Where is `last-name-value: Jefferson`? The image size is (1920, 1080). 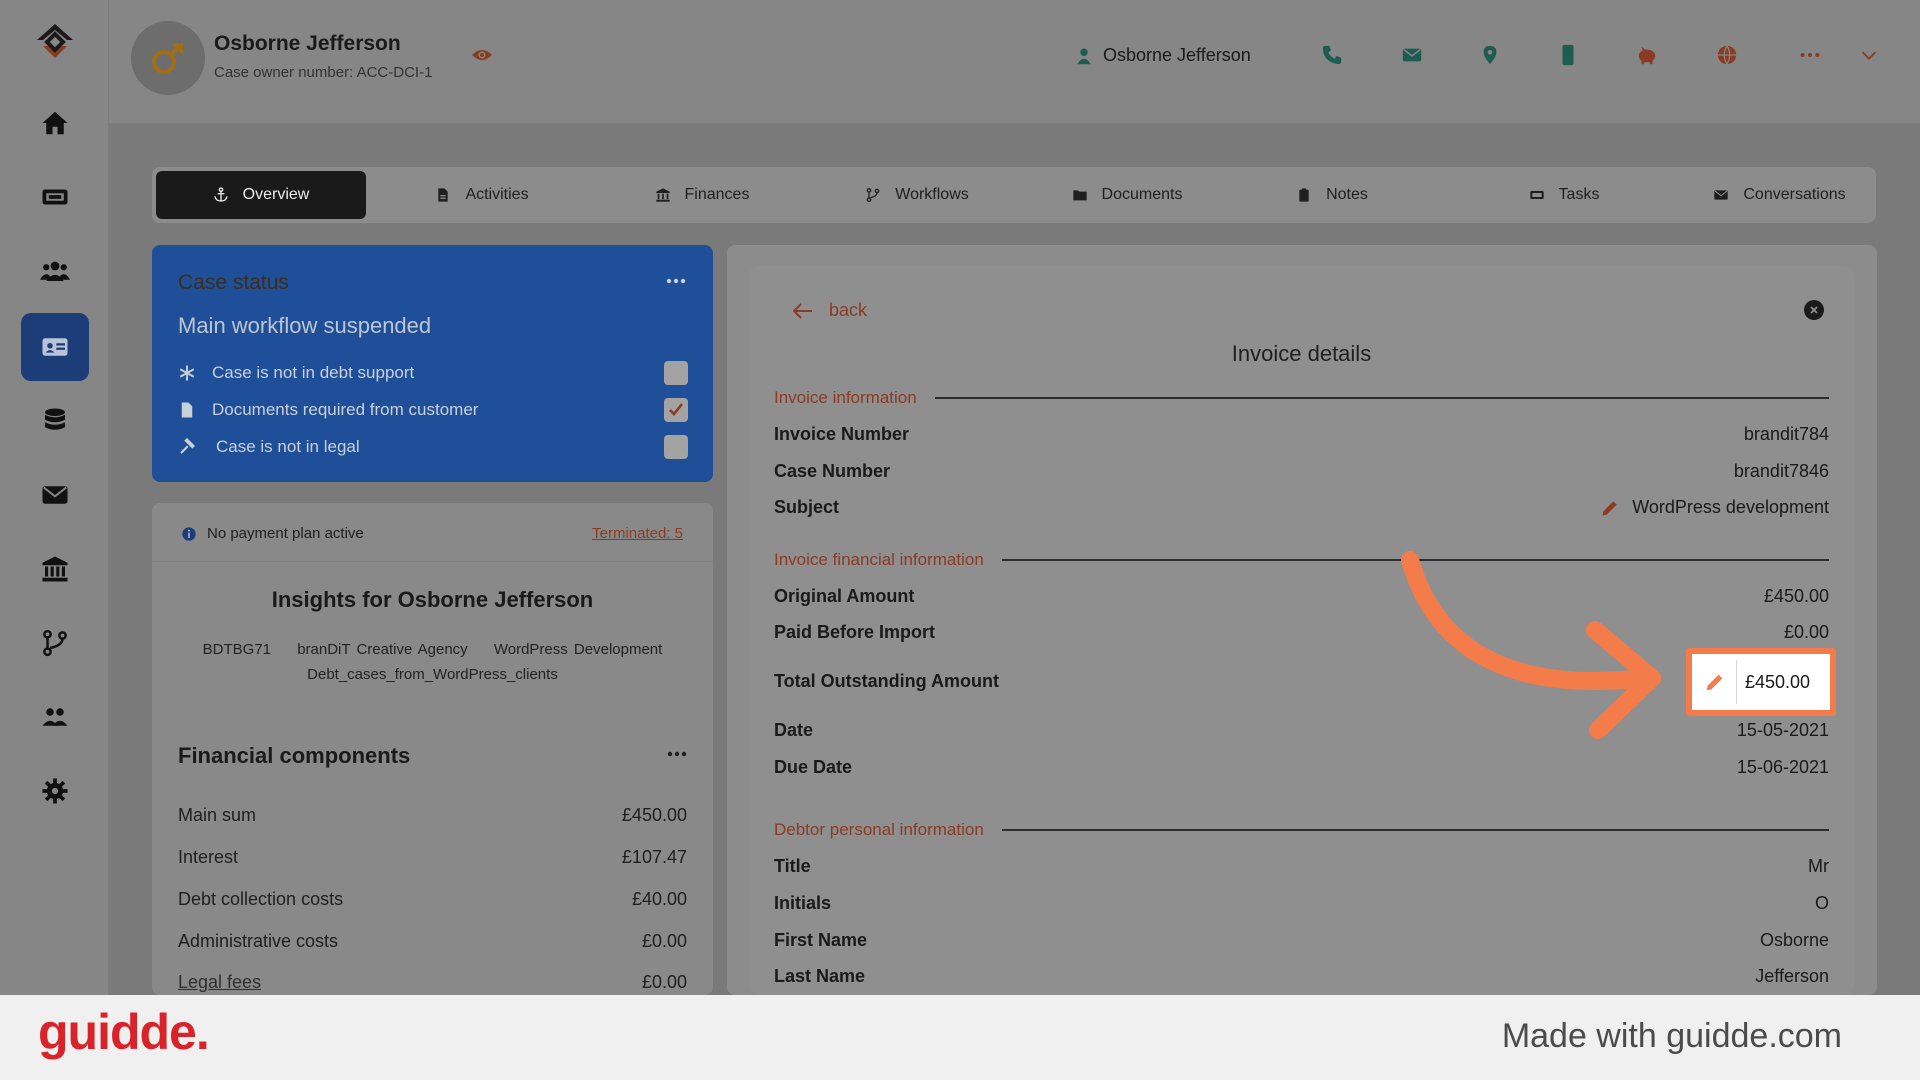
last-name-value: Jefferson is located at coordinates (1792, 976).